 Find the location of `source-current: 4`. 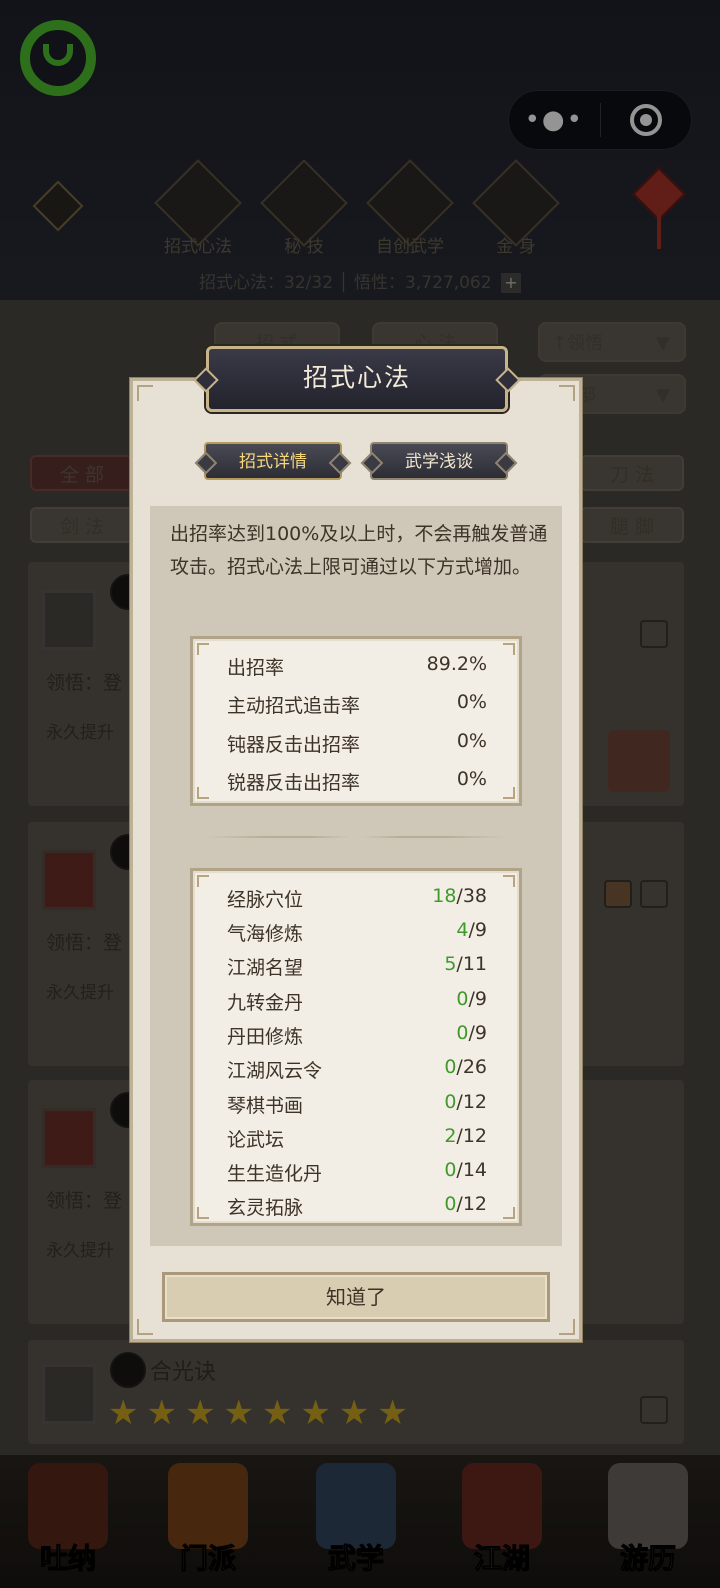

source-current: 4 is located at coordinates (462, 930).